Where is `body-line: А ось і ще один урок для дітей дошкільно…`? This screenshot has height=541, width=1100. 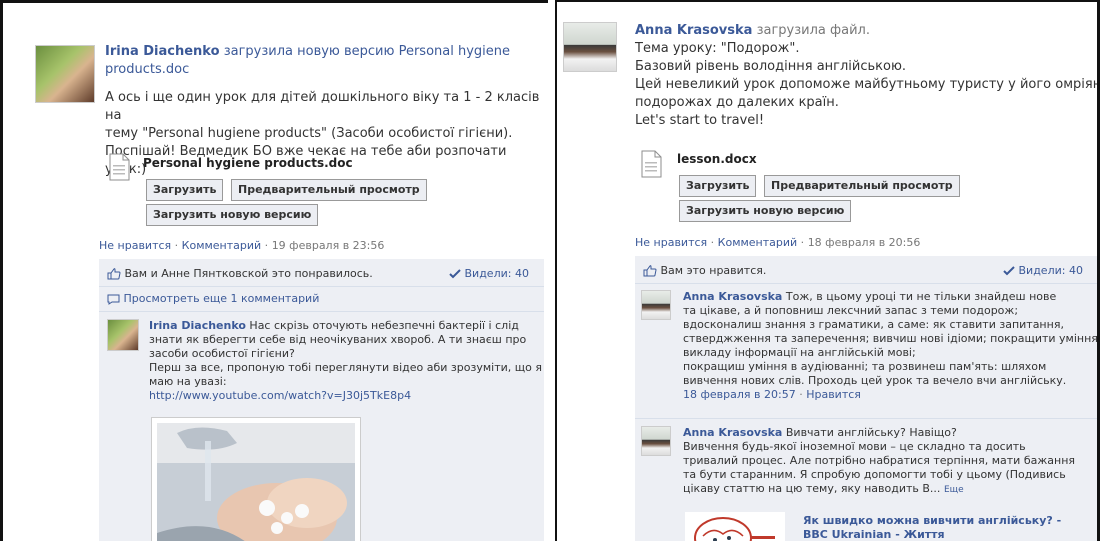 body-line: А ось і ще один урок для дітей дошкільно… is located at coordinates (322, 106).